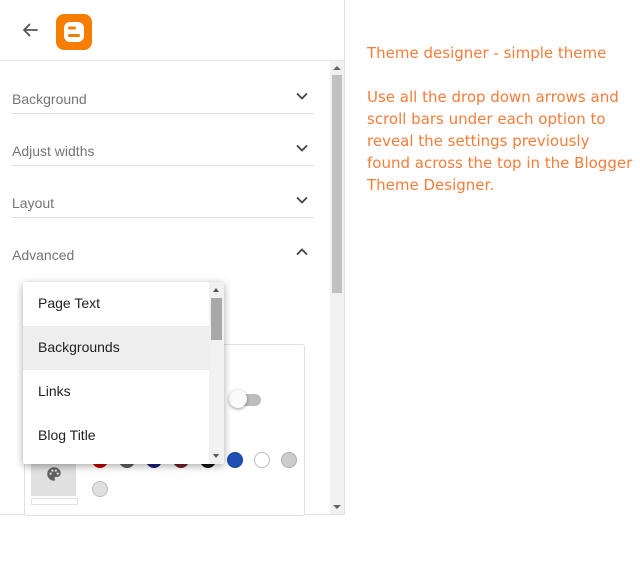  What do you see at coordinates (163, 243) in the screenshot?
I see `section-advanced: Advanced` at bounding box center [163, 243].